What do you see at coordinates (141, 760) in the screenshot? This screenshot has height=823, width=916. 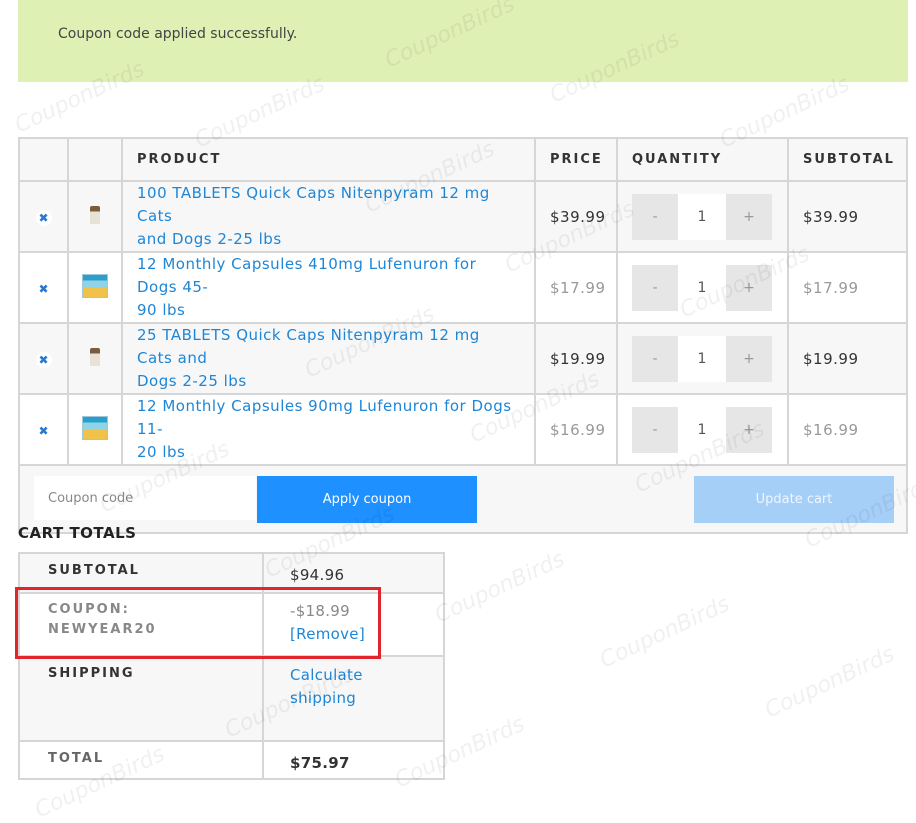 I see `total-label: TOTAL` at bounding box center [141, 760].